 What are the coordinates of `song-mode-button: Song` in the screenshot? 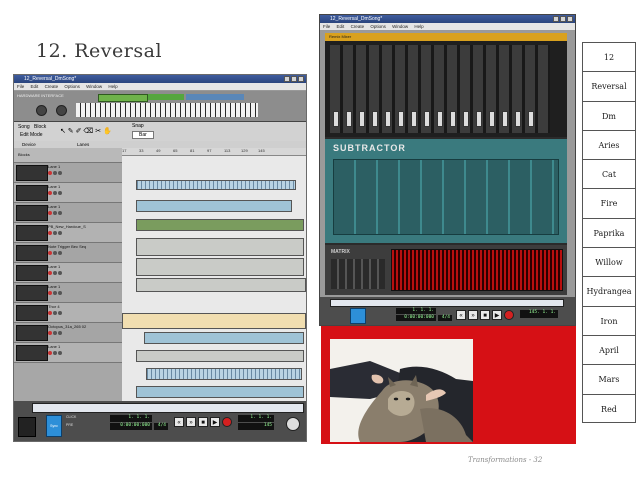 It's located at (24, 127).